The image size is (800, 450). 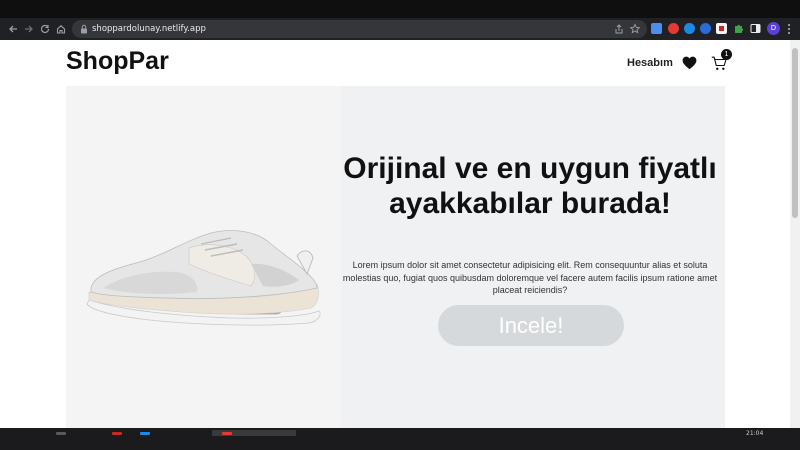 I want to click on url-text: shoppardolunay.netlify.app, so click(x=149, y=29).